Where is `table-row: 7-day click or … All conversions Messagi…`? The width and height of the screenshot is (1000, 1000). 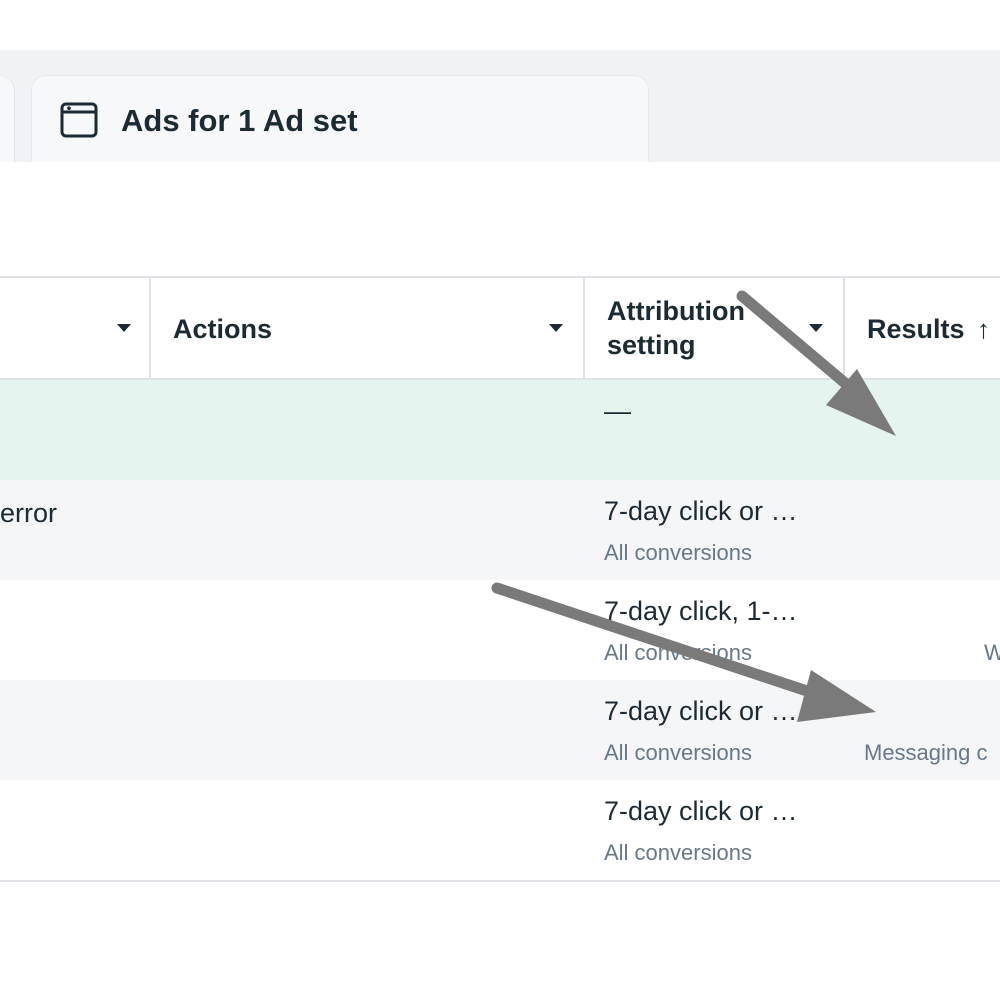
table-row: 7-day click or … All conversions Messagi… is located at coordinates (500, 730).